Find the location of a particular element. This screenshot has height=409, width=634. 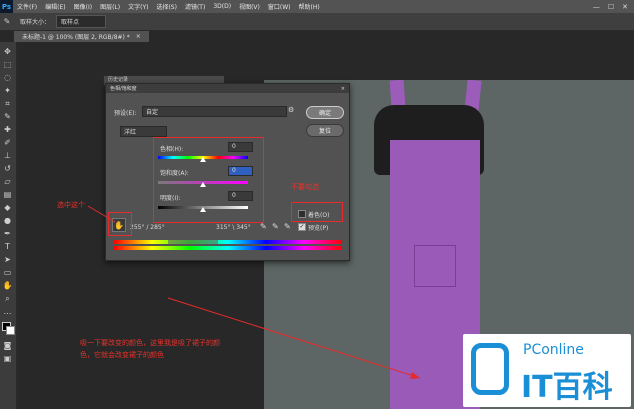

pconline-watermark: PConline IT百科 is located at coordinates (547, 370).